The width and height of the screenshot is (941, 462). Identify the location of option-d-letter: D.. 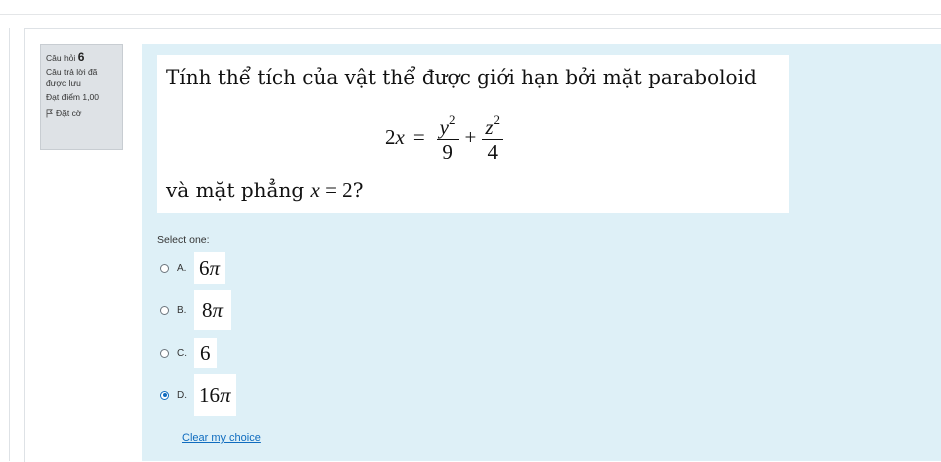
(182, 395).